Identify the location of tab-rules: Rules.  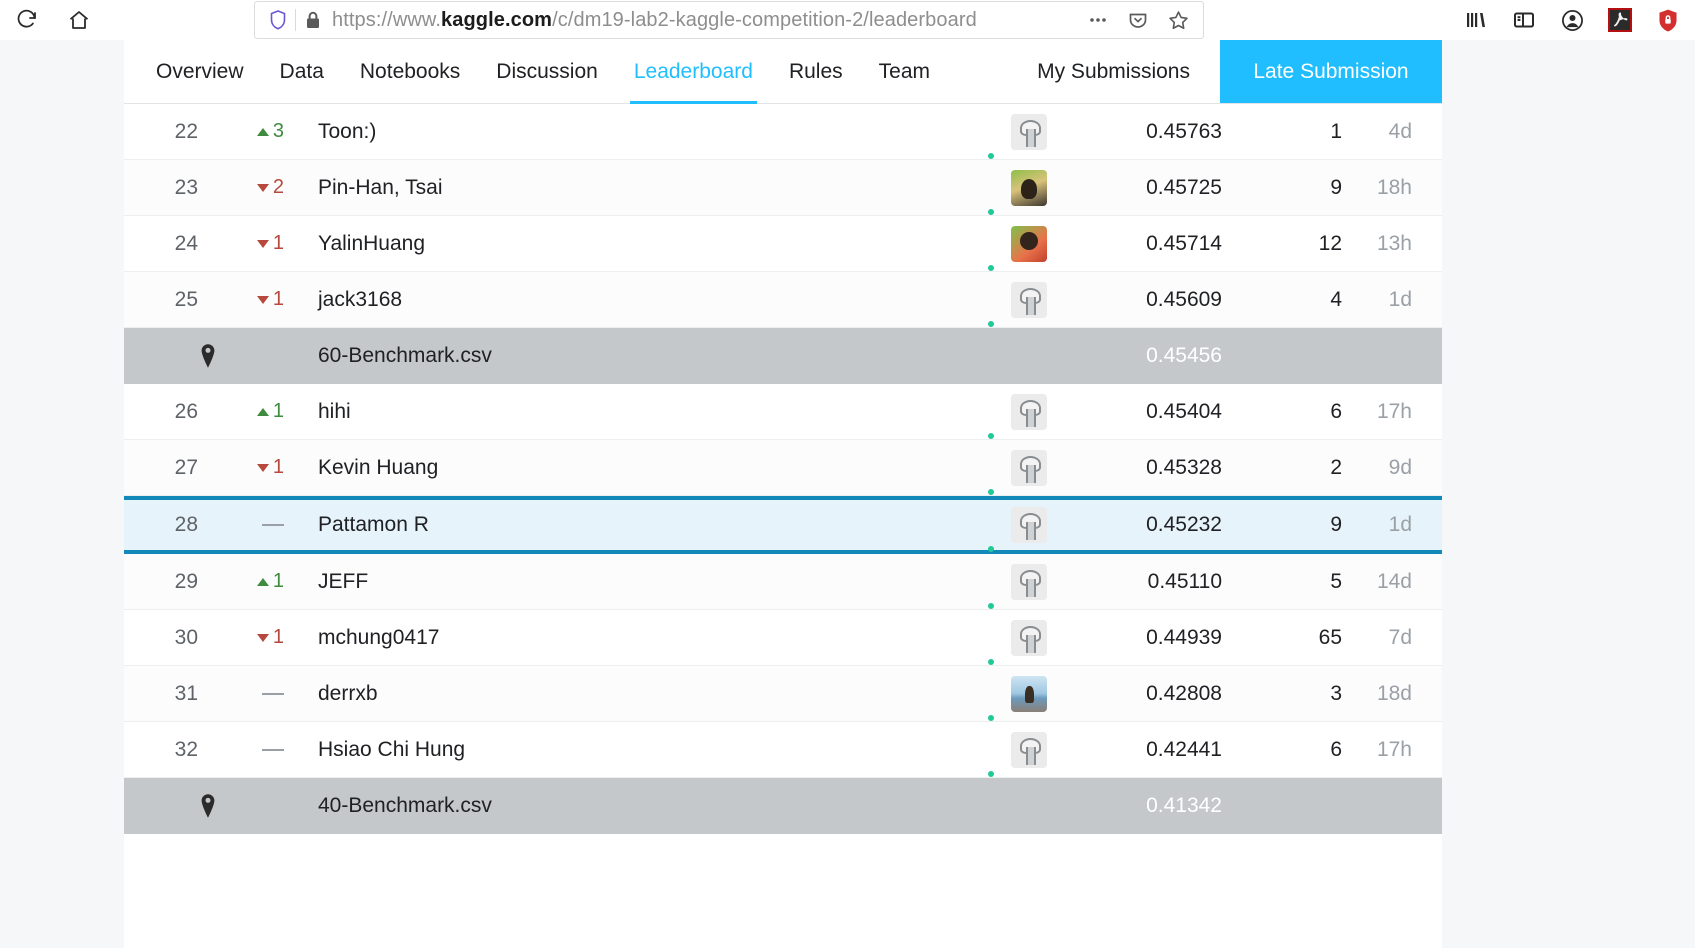
(816, 71).